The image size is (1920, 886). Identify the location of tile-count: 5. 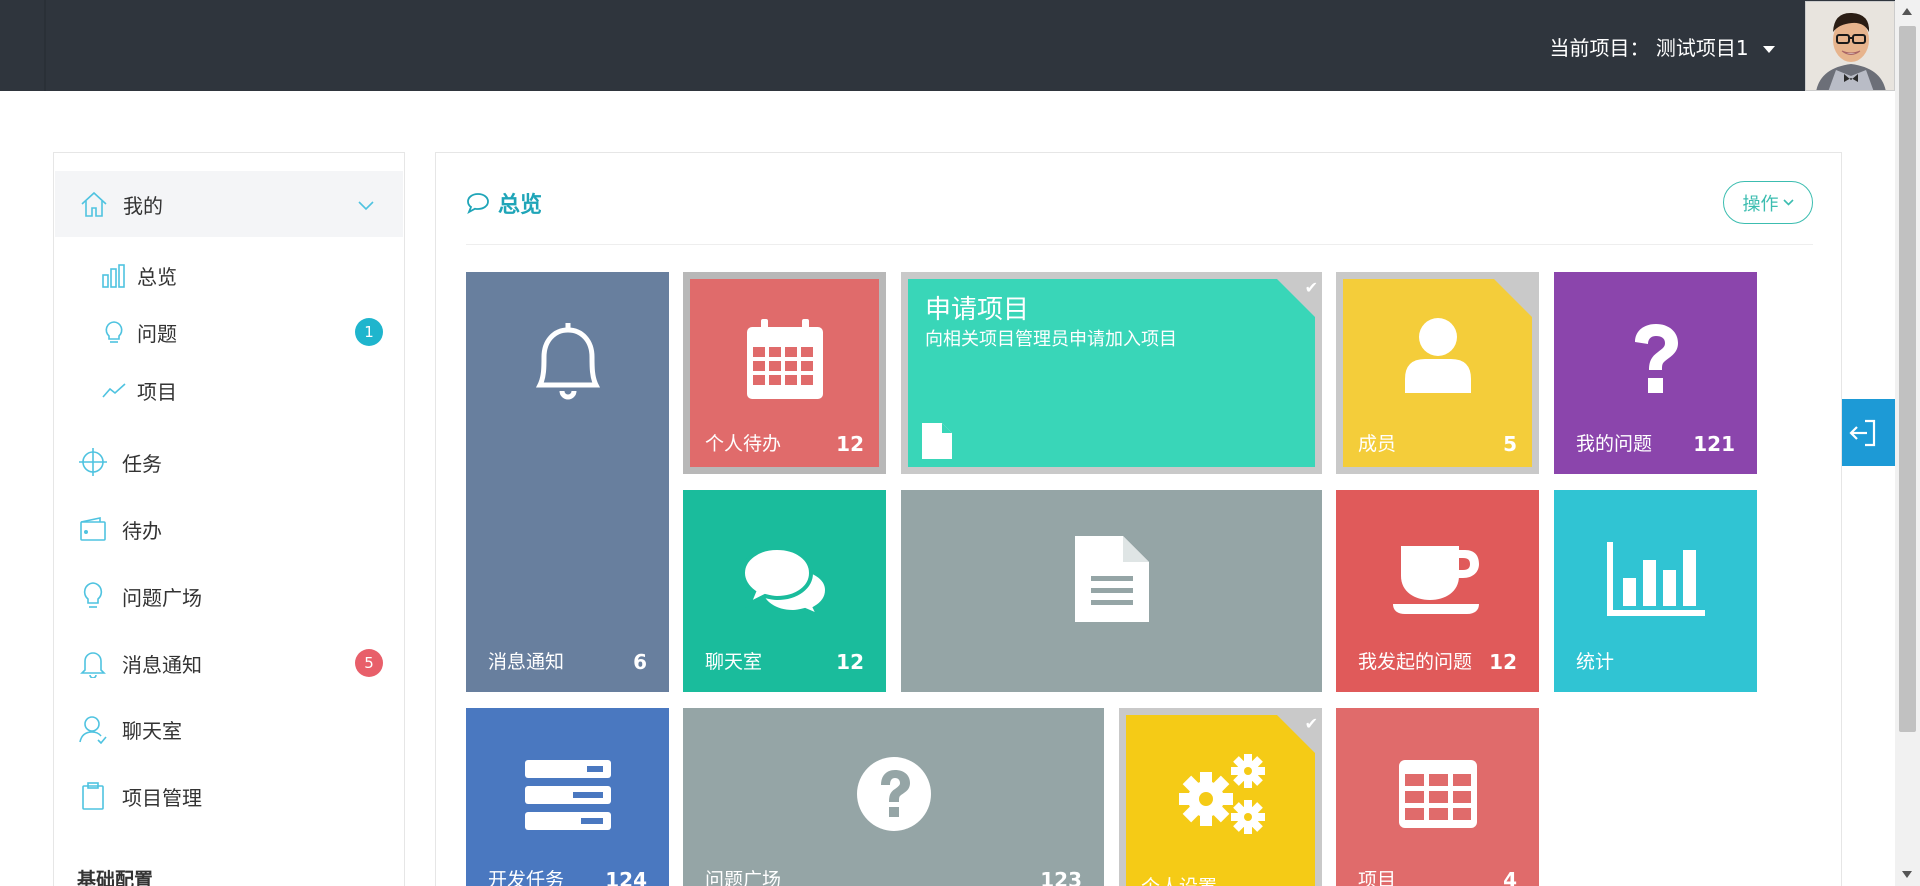
(1510, 444).